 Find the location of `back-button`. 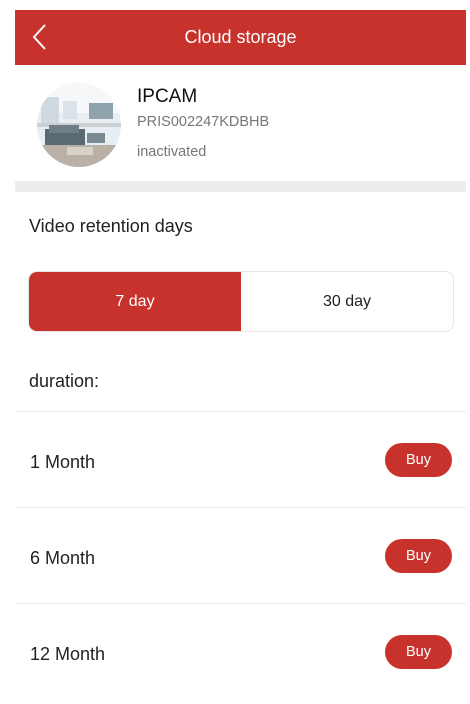

back-button is located at coordinates (40, 37).